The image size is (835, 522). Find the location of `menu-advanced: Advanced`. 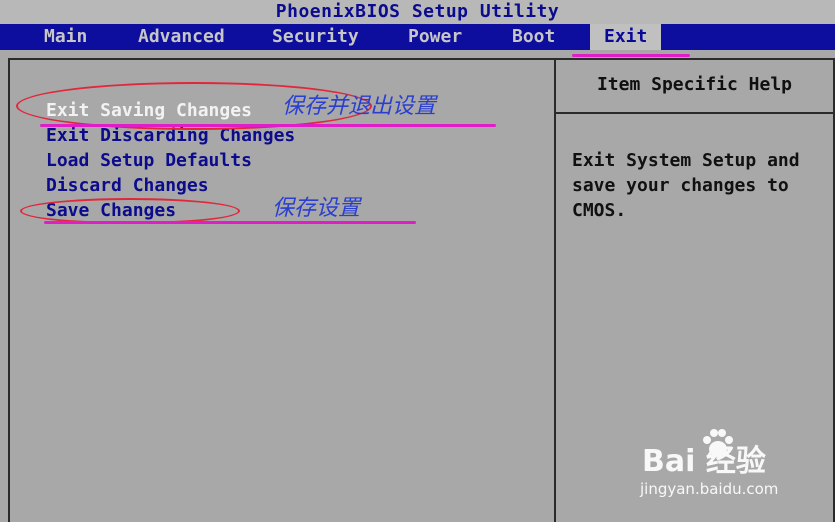

menu-advanced: Advanced is located at coordinates (181, 37).